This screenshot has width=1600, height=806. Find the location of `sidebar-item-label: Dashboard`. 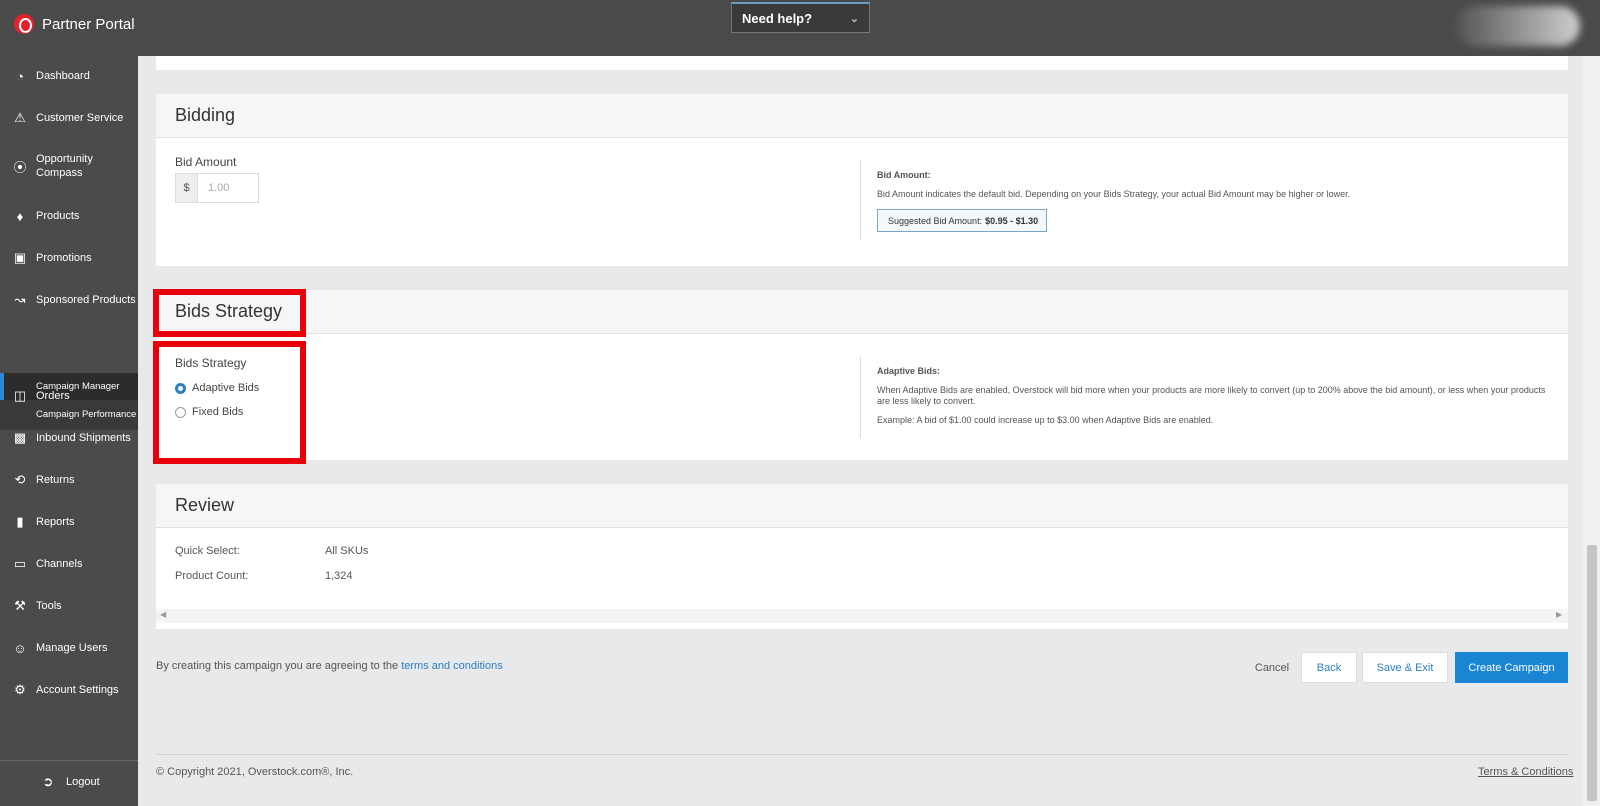

sidebar-item-label: Dashboard is located at coordinates (63, 76).